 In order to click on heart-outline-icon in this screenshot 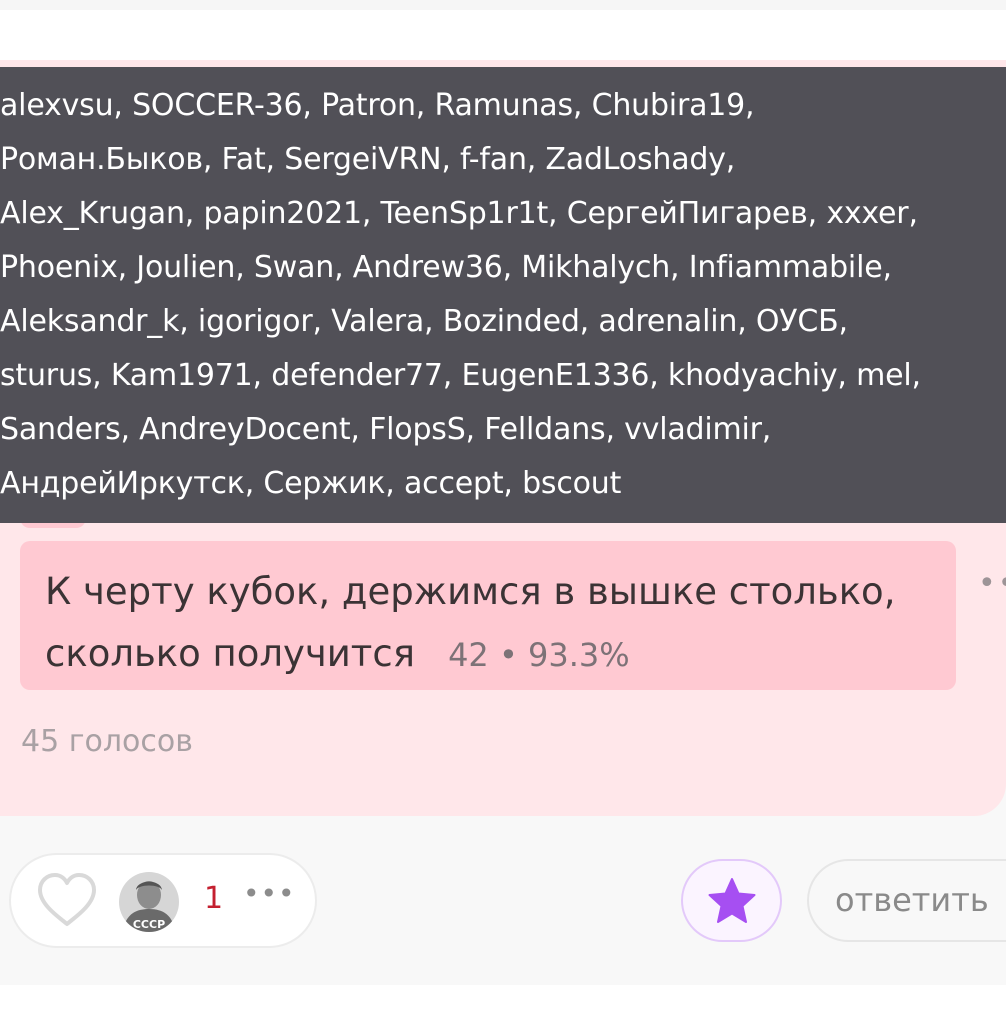, I will do `click(67, 899)`.